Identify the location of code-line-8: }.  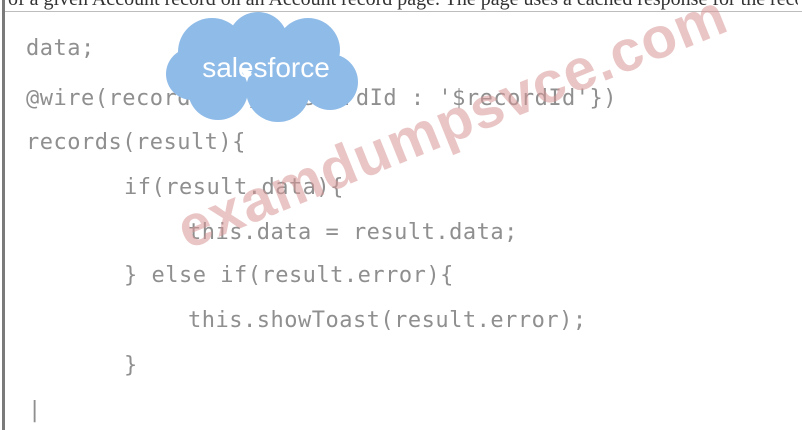
(131, 365).